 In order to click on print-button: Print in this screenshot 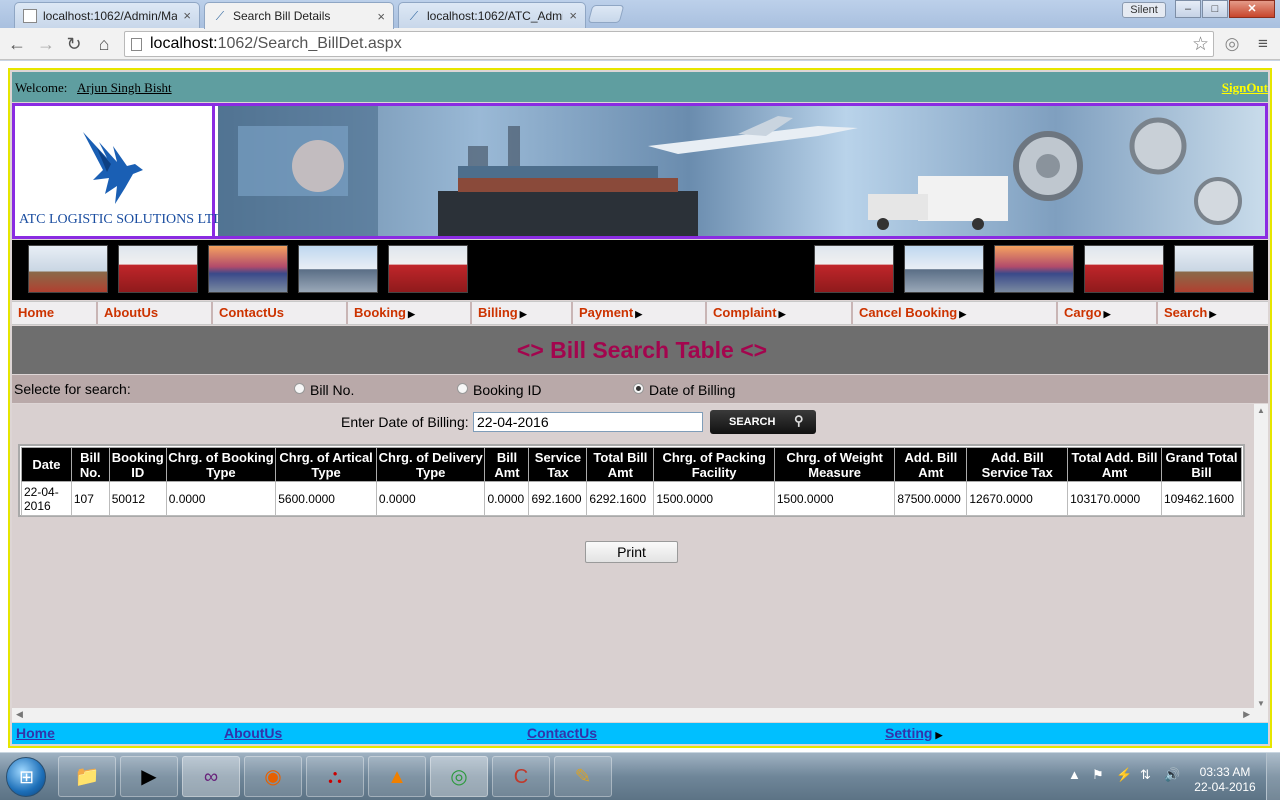, I will do `click(631, 552)`.